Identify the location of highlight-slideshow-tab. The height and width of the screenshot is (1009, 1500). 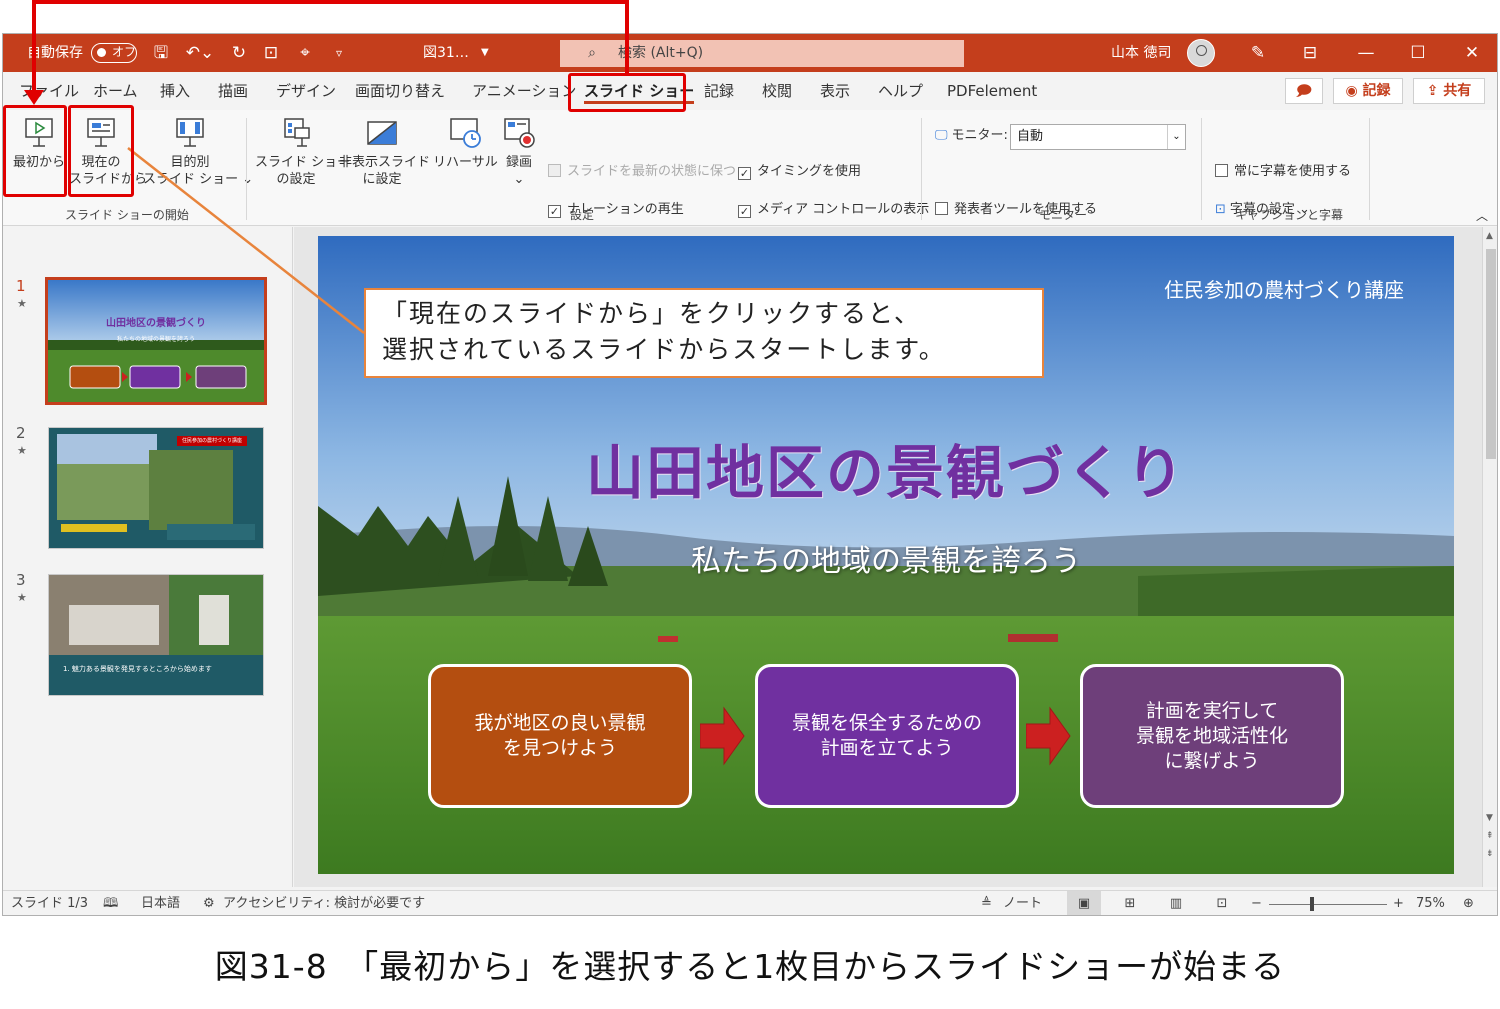
(627, 92).